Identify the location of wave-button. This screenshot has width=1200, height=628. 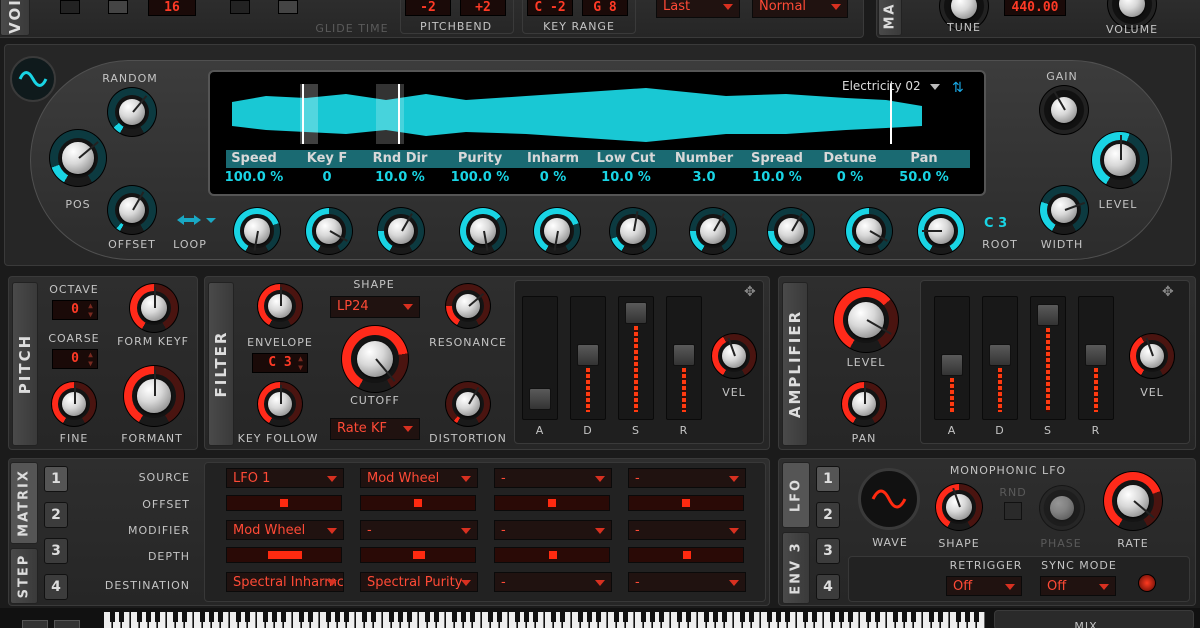
(889, 499).